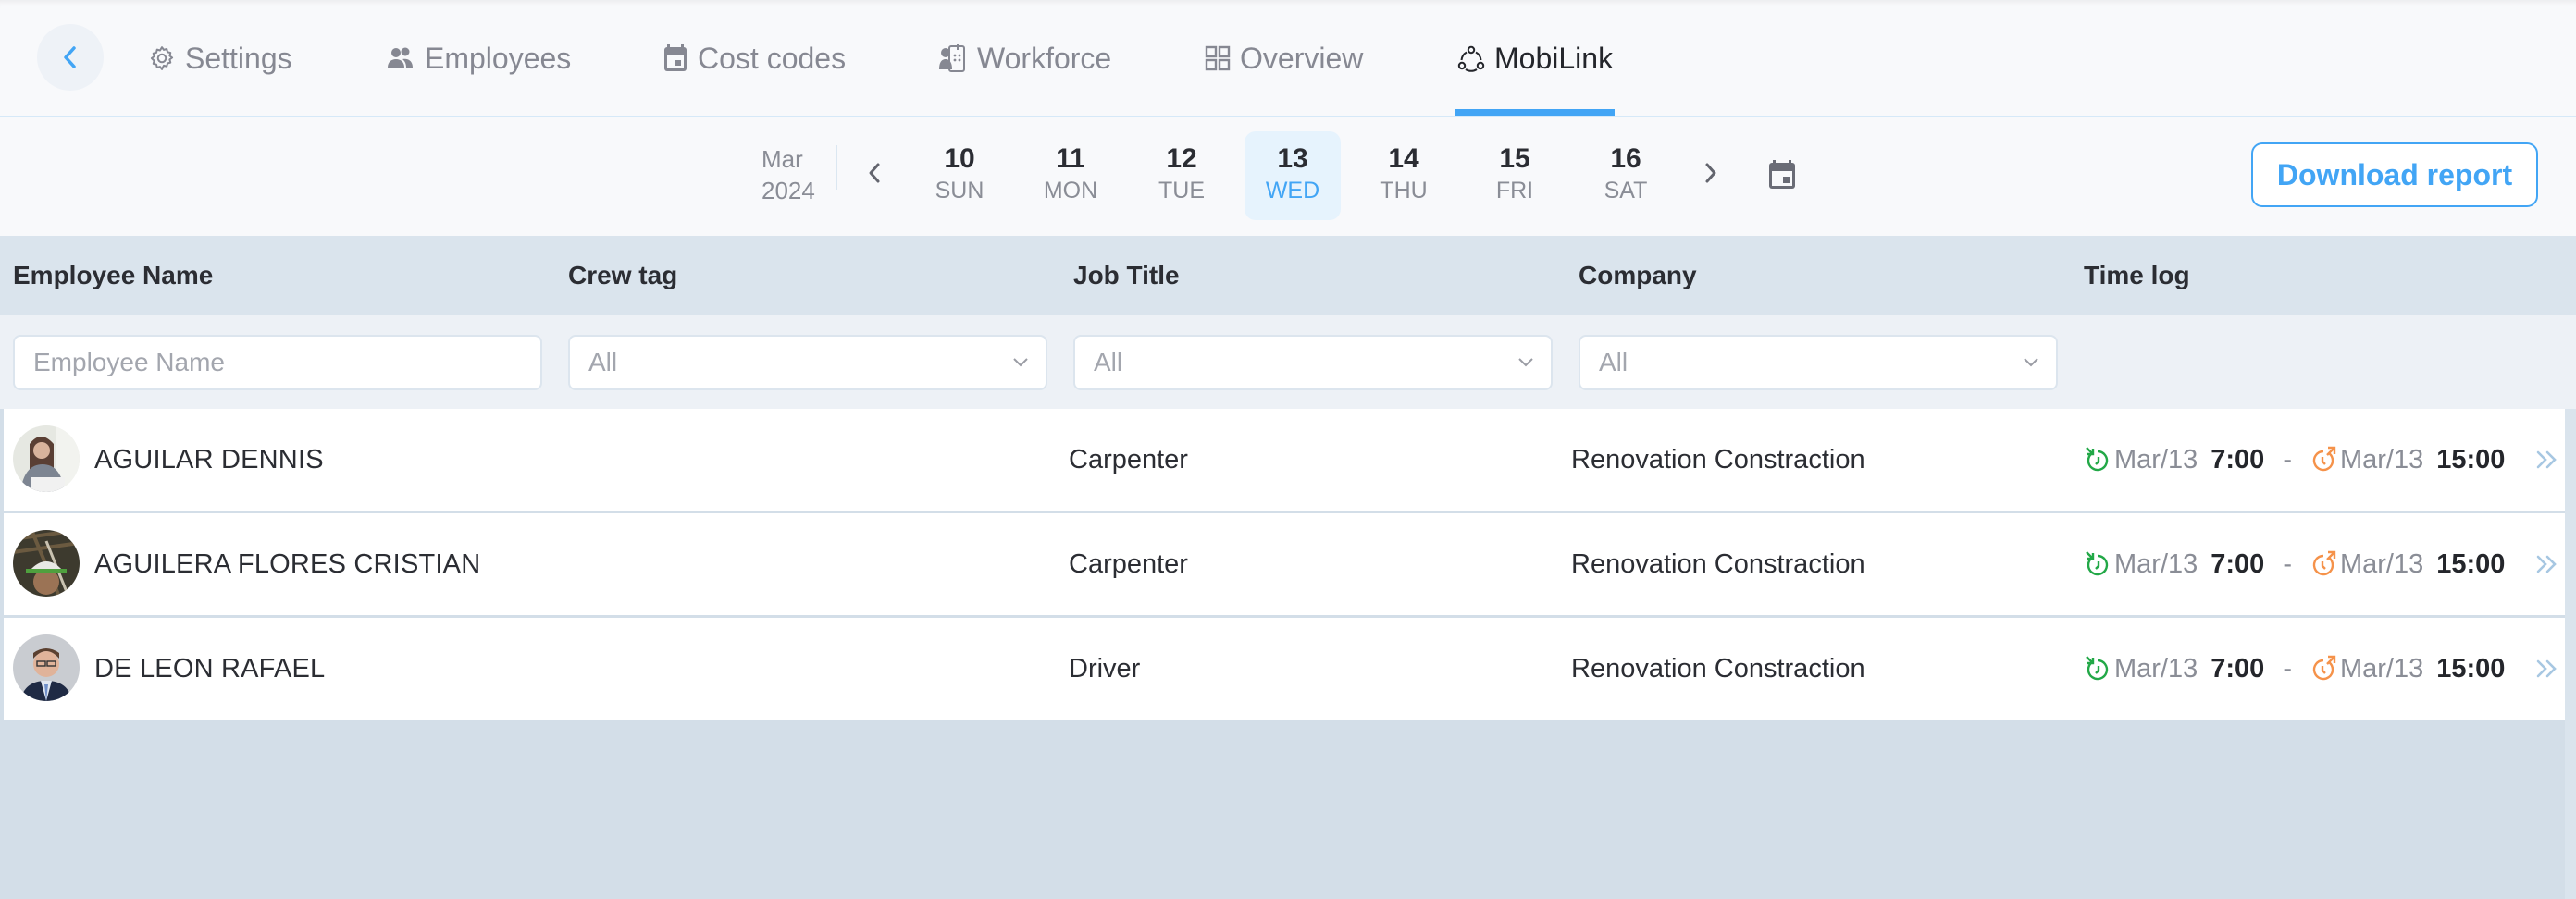  I want to click on day-number: 14, so click(1403, 158).